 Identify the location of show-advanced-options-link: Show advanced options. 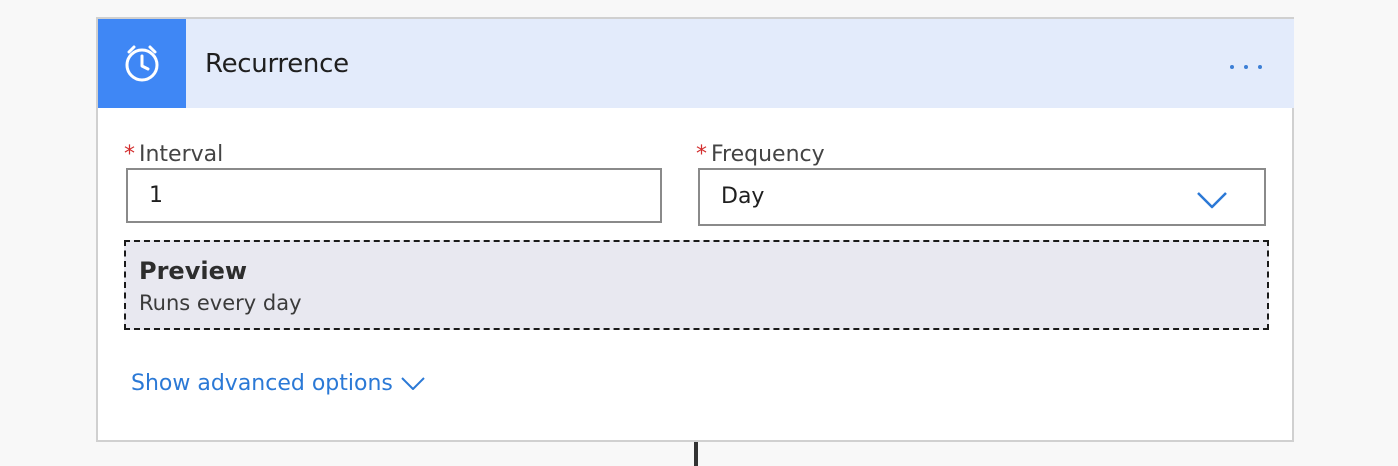
(278, 384).